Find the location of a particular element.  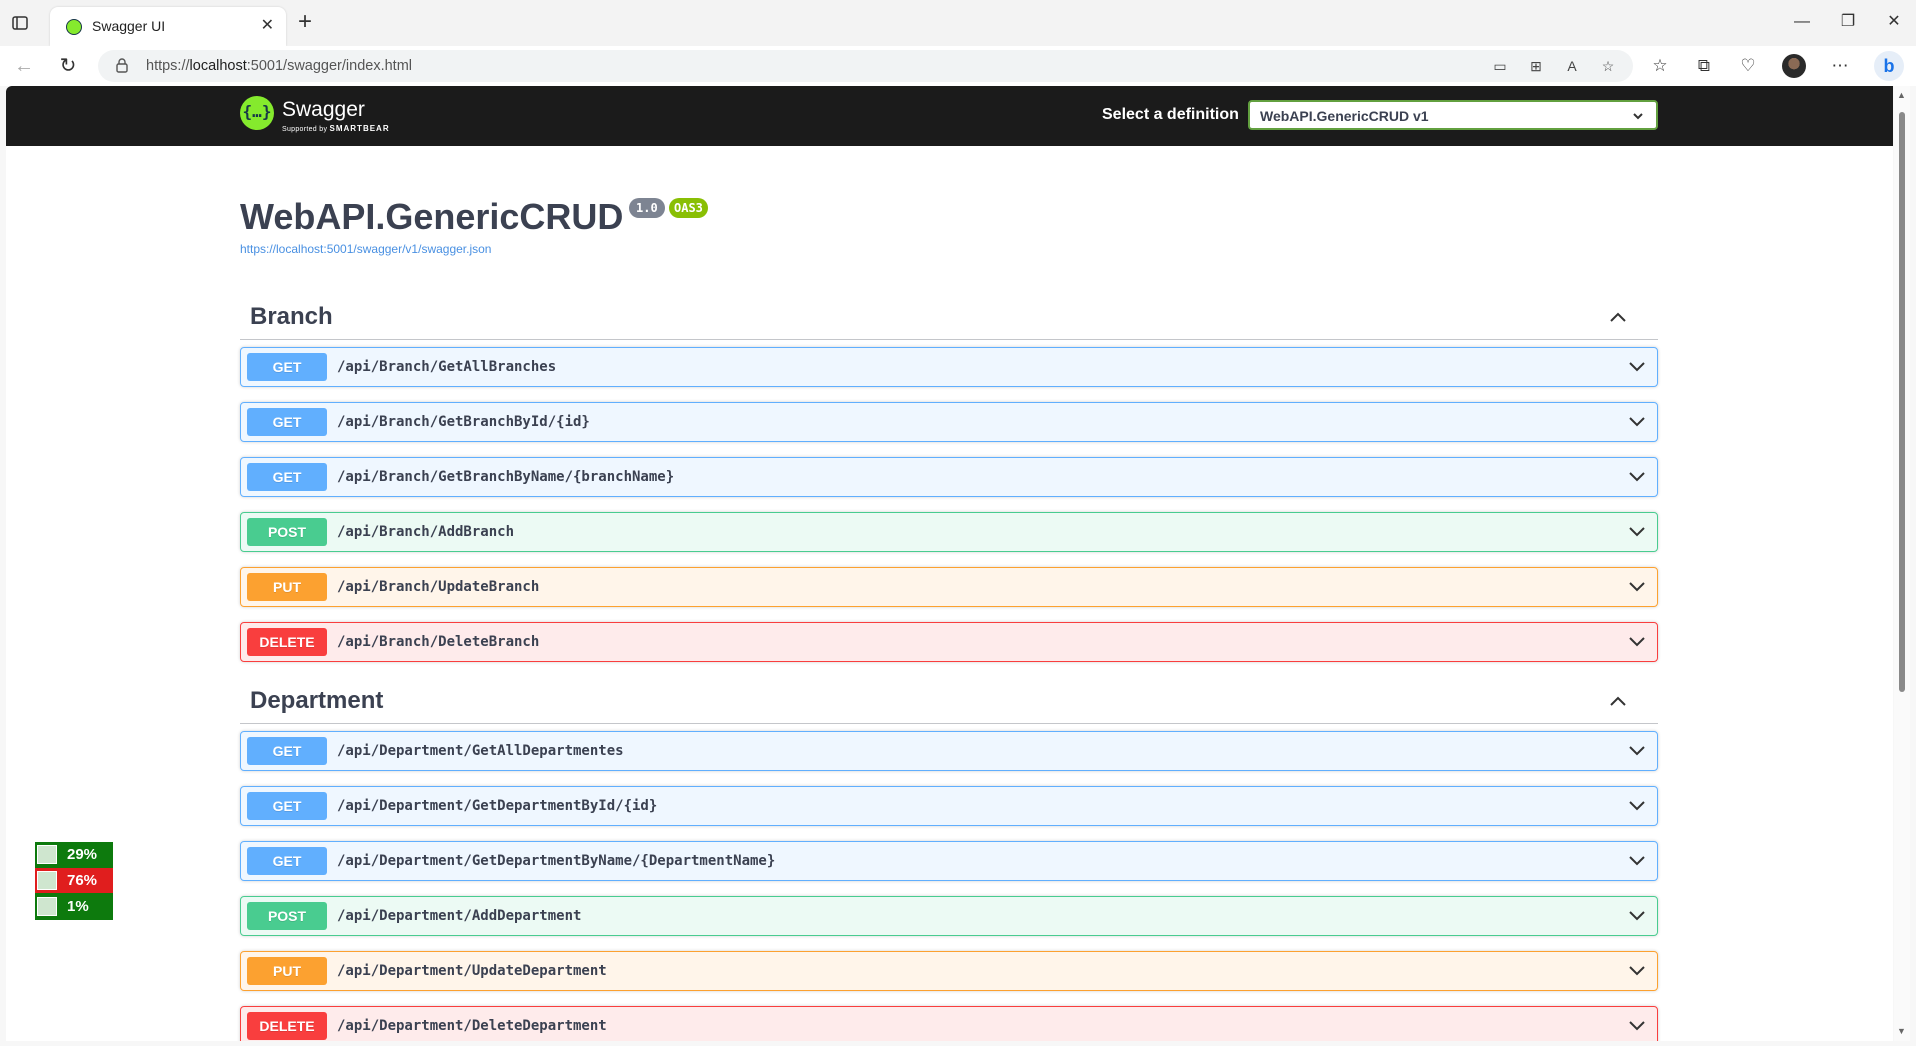

api-title: WebAPI.GenericCRUD is located at coordinates (432, 216).